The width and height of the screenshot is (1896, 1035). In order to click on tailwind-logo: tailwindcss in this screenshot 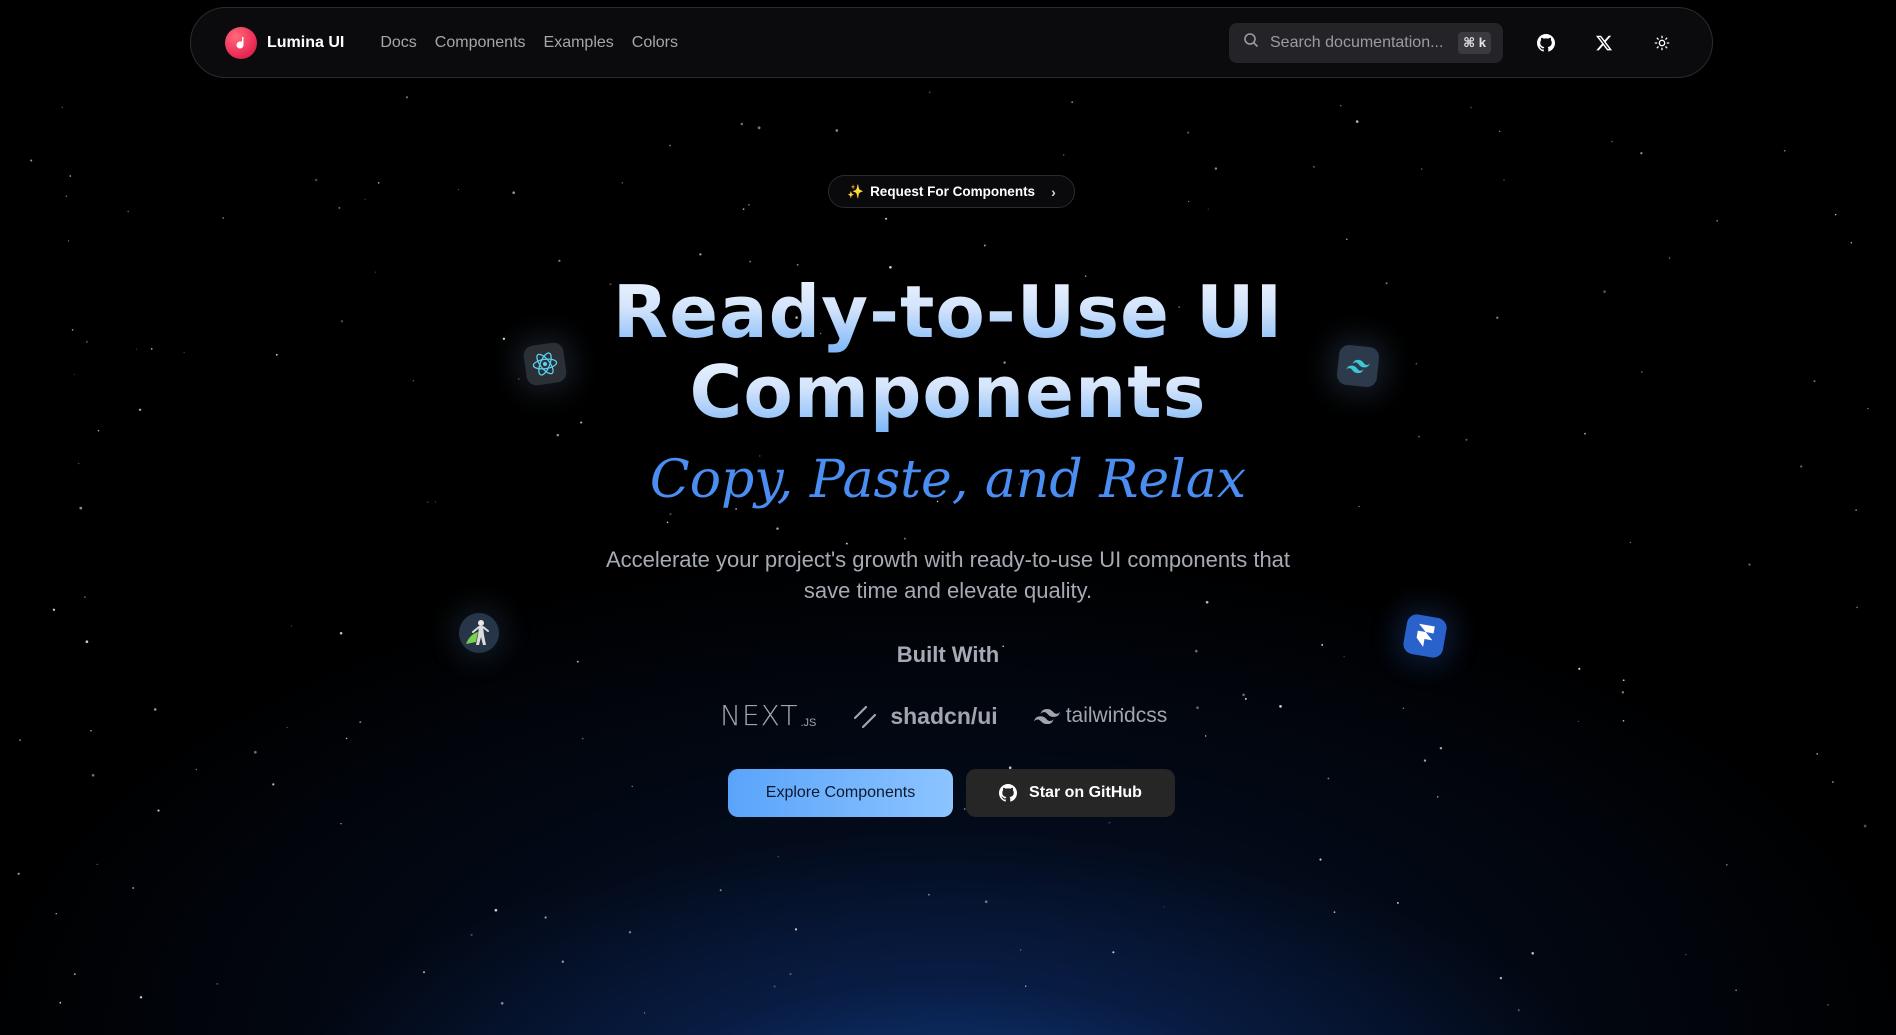, I will do `click(1100, 716)`.